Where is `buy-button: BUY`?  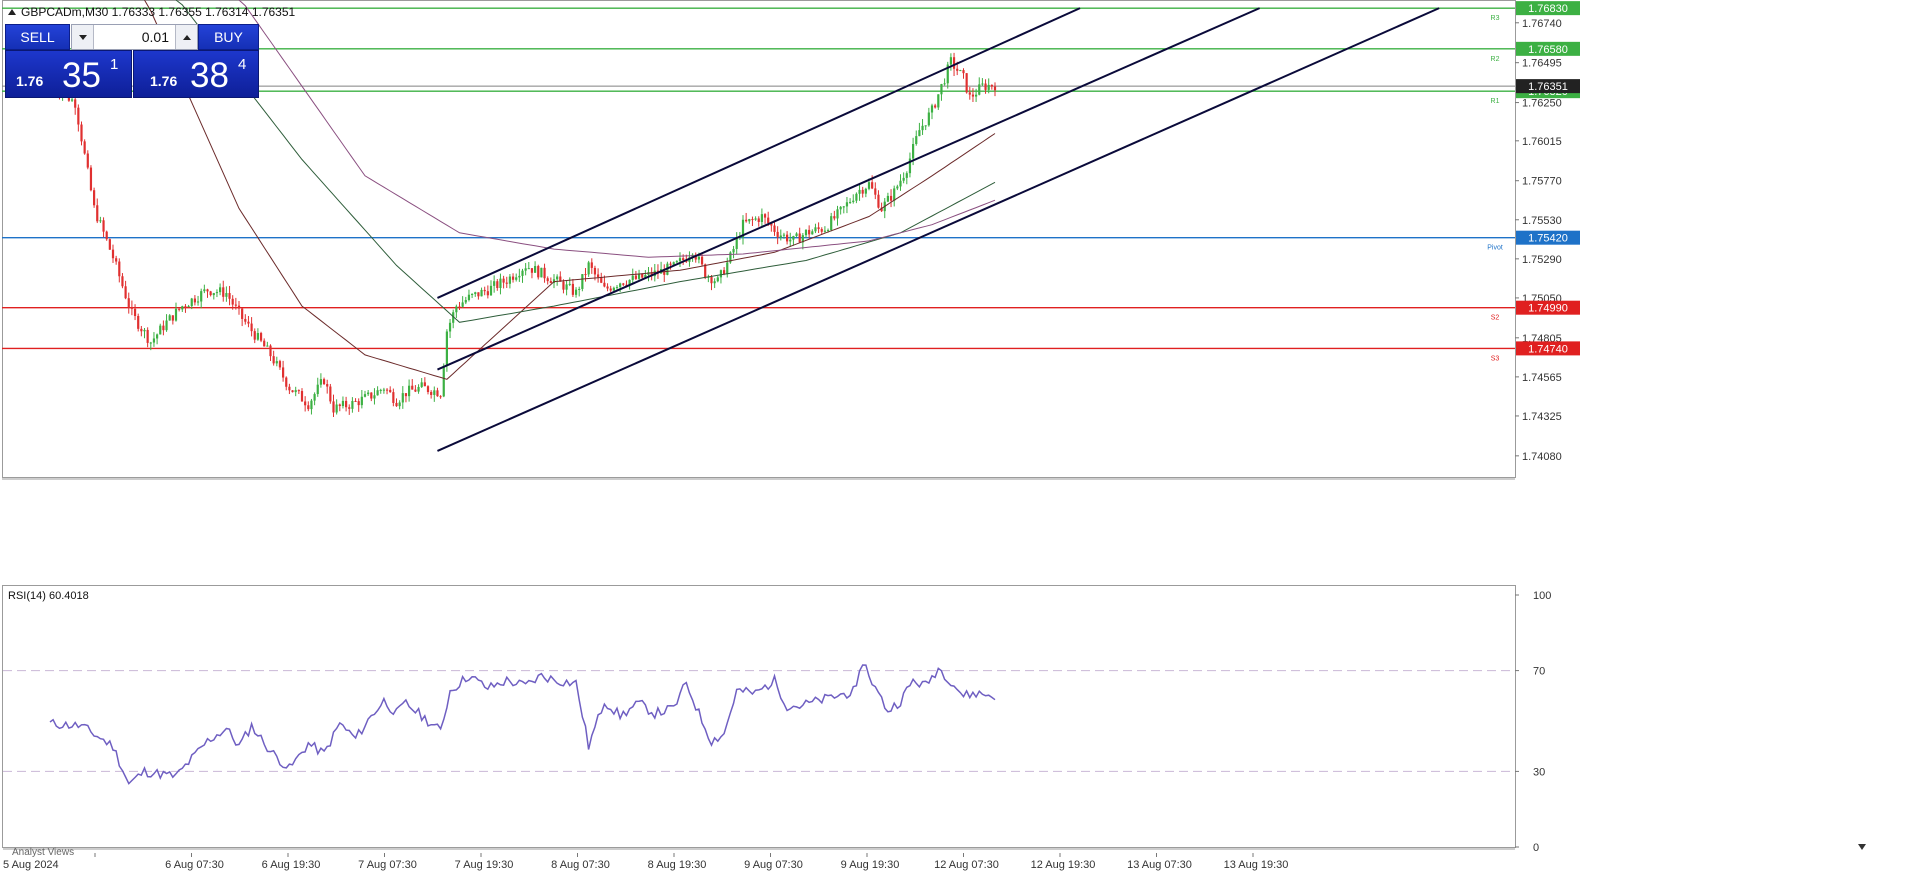 buy-button: BUY is located at coordinates (228, 37).